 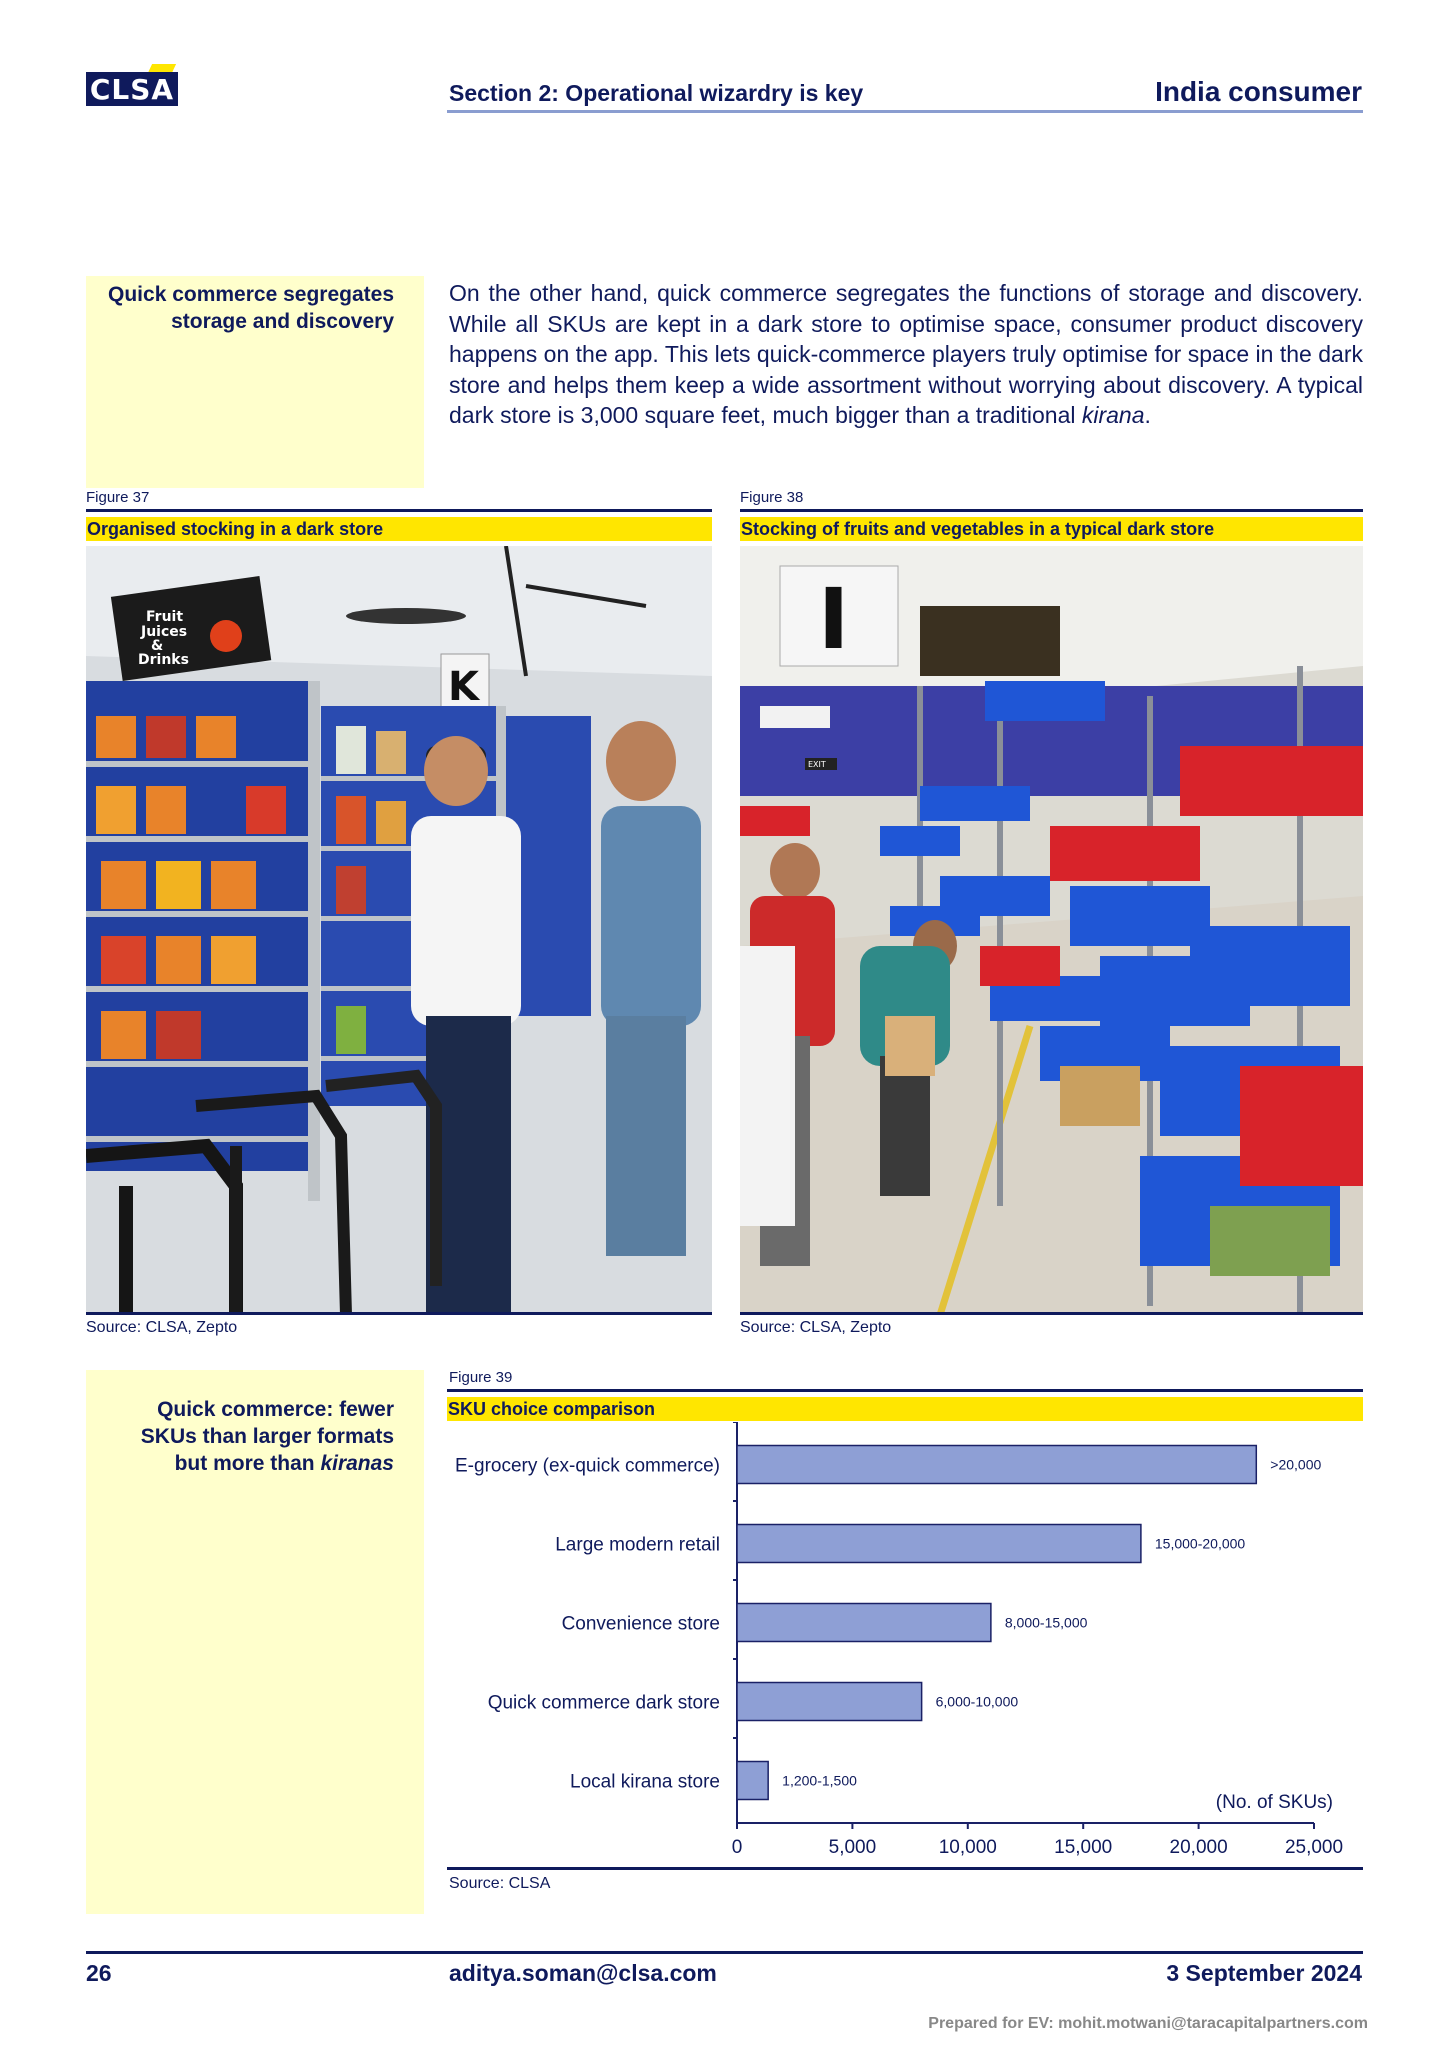 What do you see at coordinates (267, 1436) in the screenshot?
I see `sidebar-2-line-2: SKUs than larger formats` at bounding box center [267, 1436].